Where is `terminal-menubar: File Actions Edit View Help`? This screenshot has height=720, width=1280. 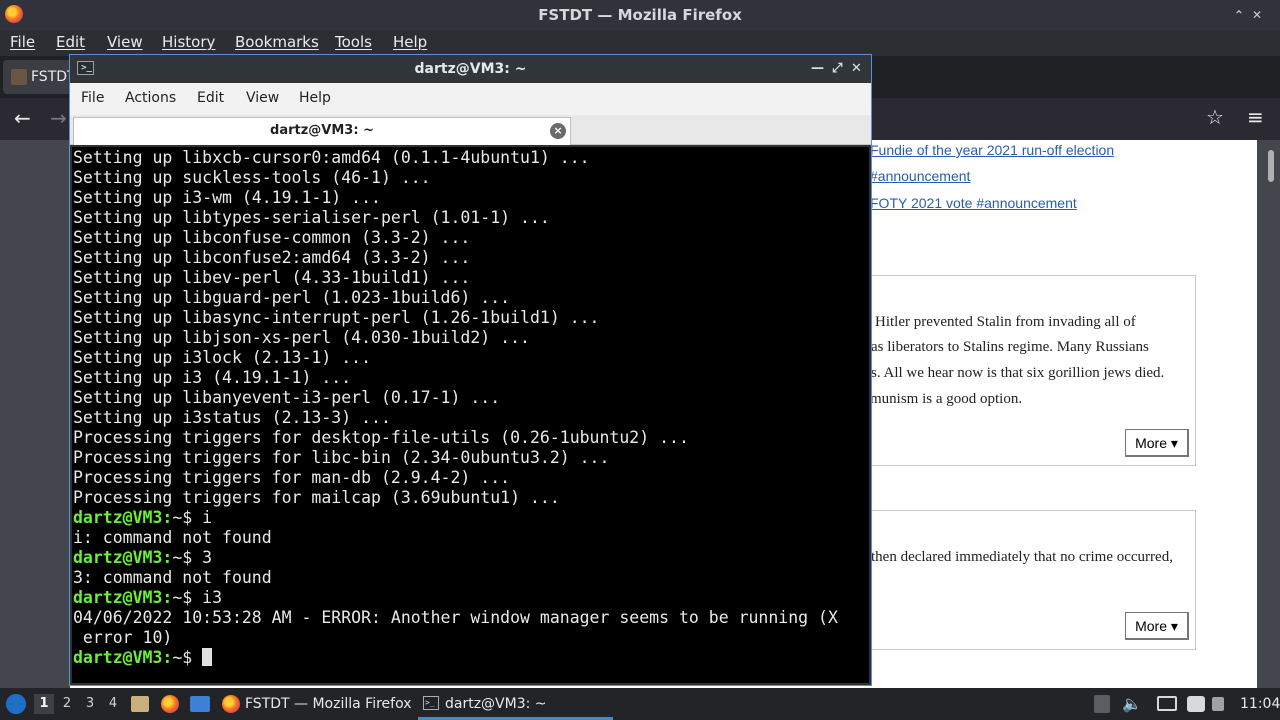
terminal-menubar: File Actions Edit View Help is located at coordinates (470, 99).